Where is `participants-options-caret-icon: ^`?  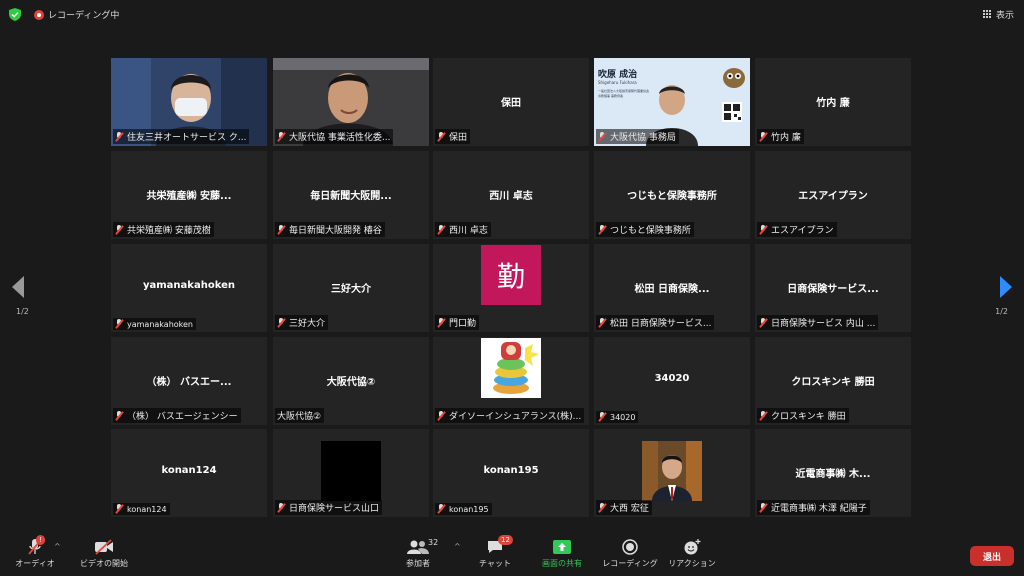 participants-options-caret-icon: ^ is located at coordinates (457, 546).